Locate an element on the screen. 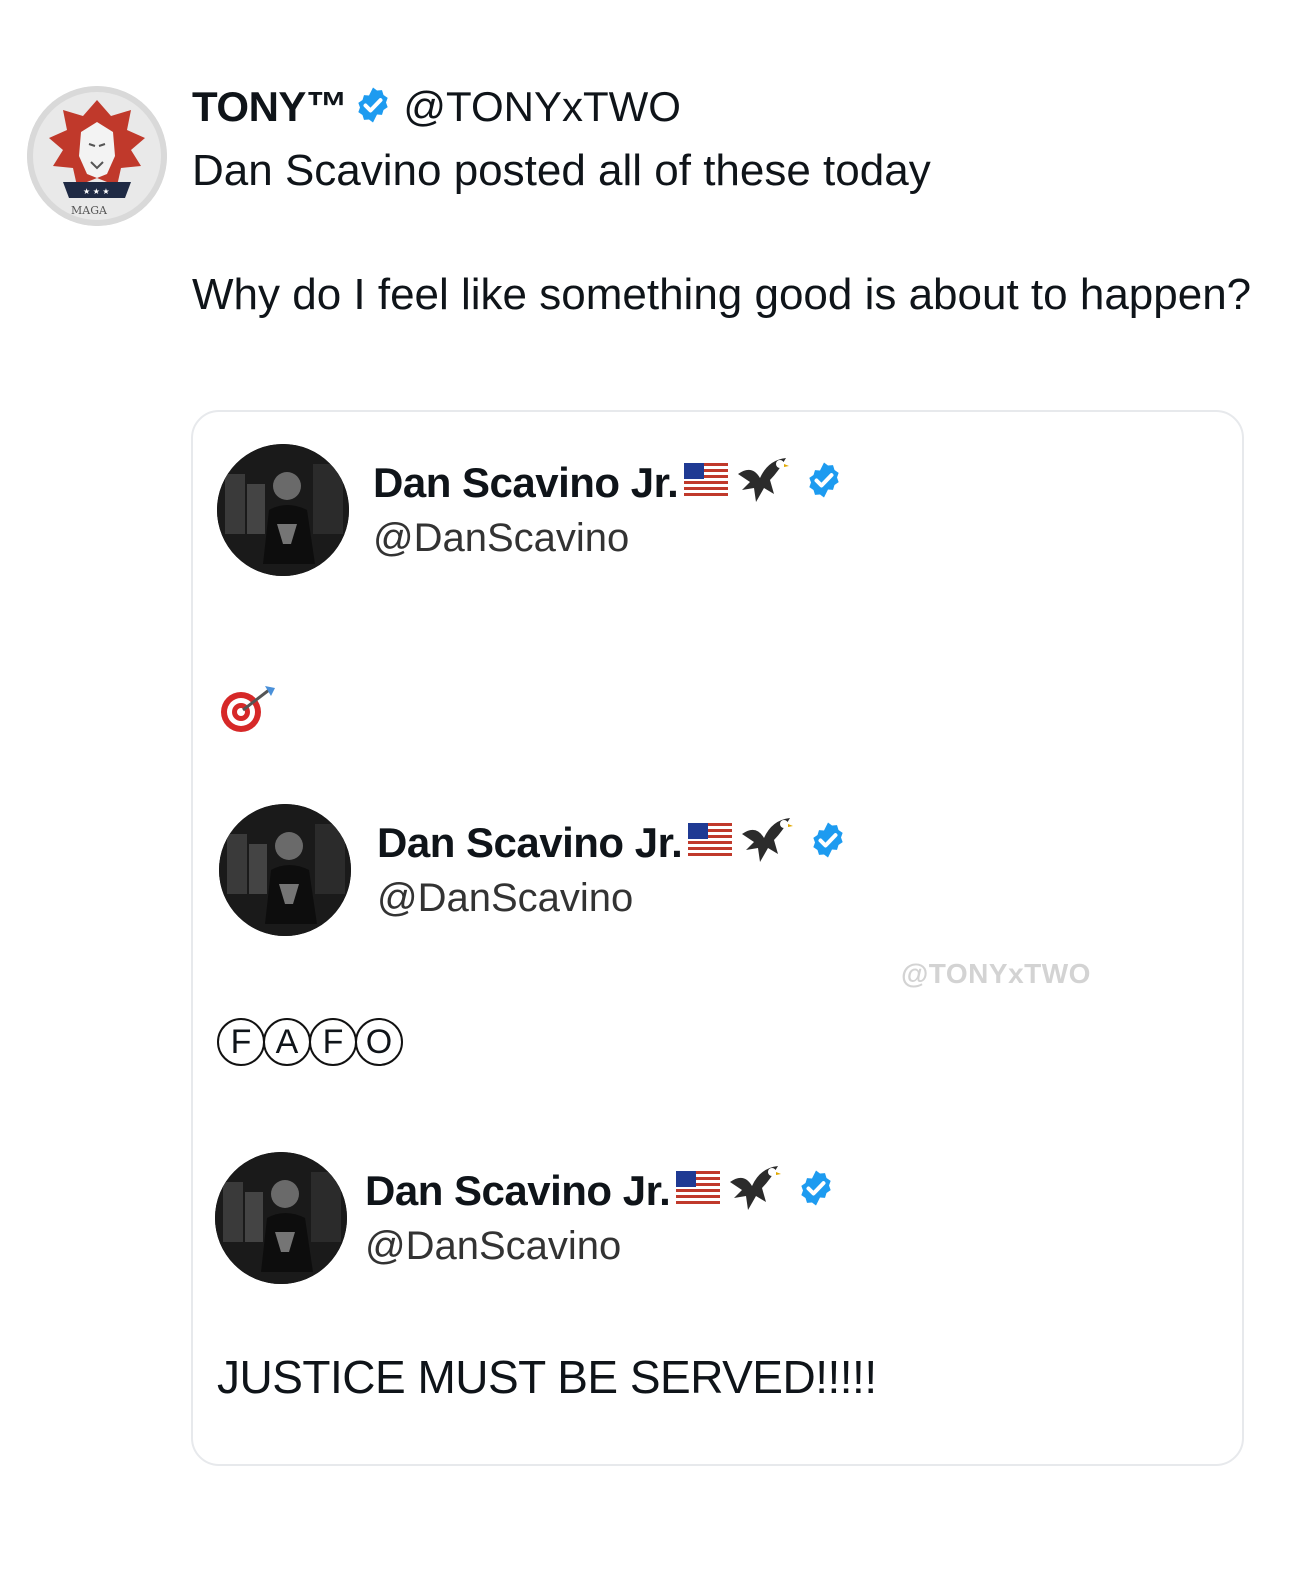 The width and height of the screenshot is (1290, 1589). circled-letter: A is located at coordinates (287, 1042).